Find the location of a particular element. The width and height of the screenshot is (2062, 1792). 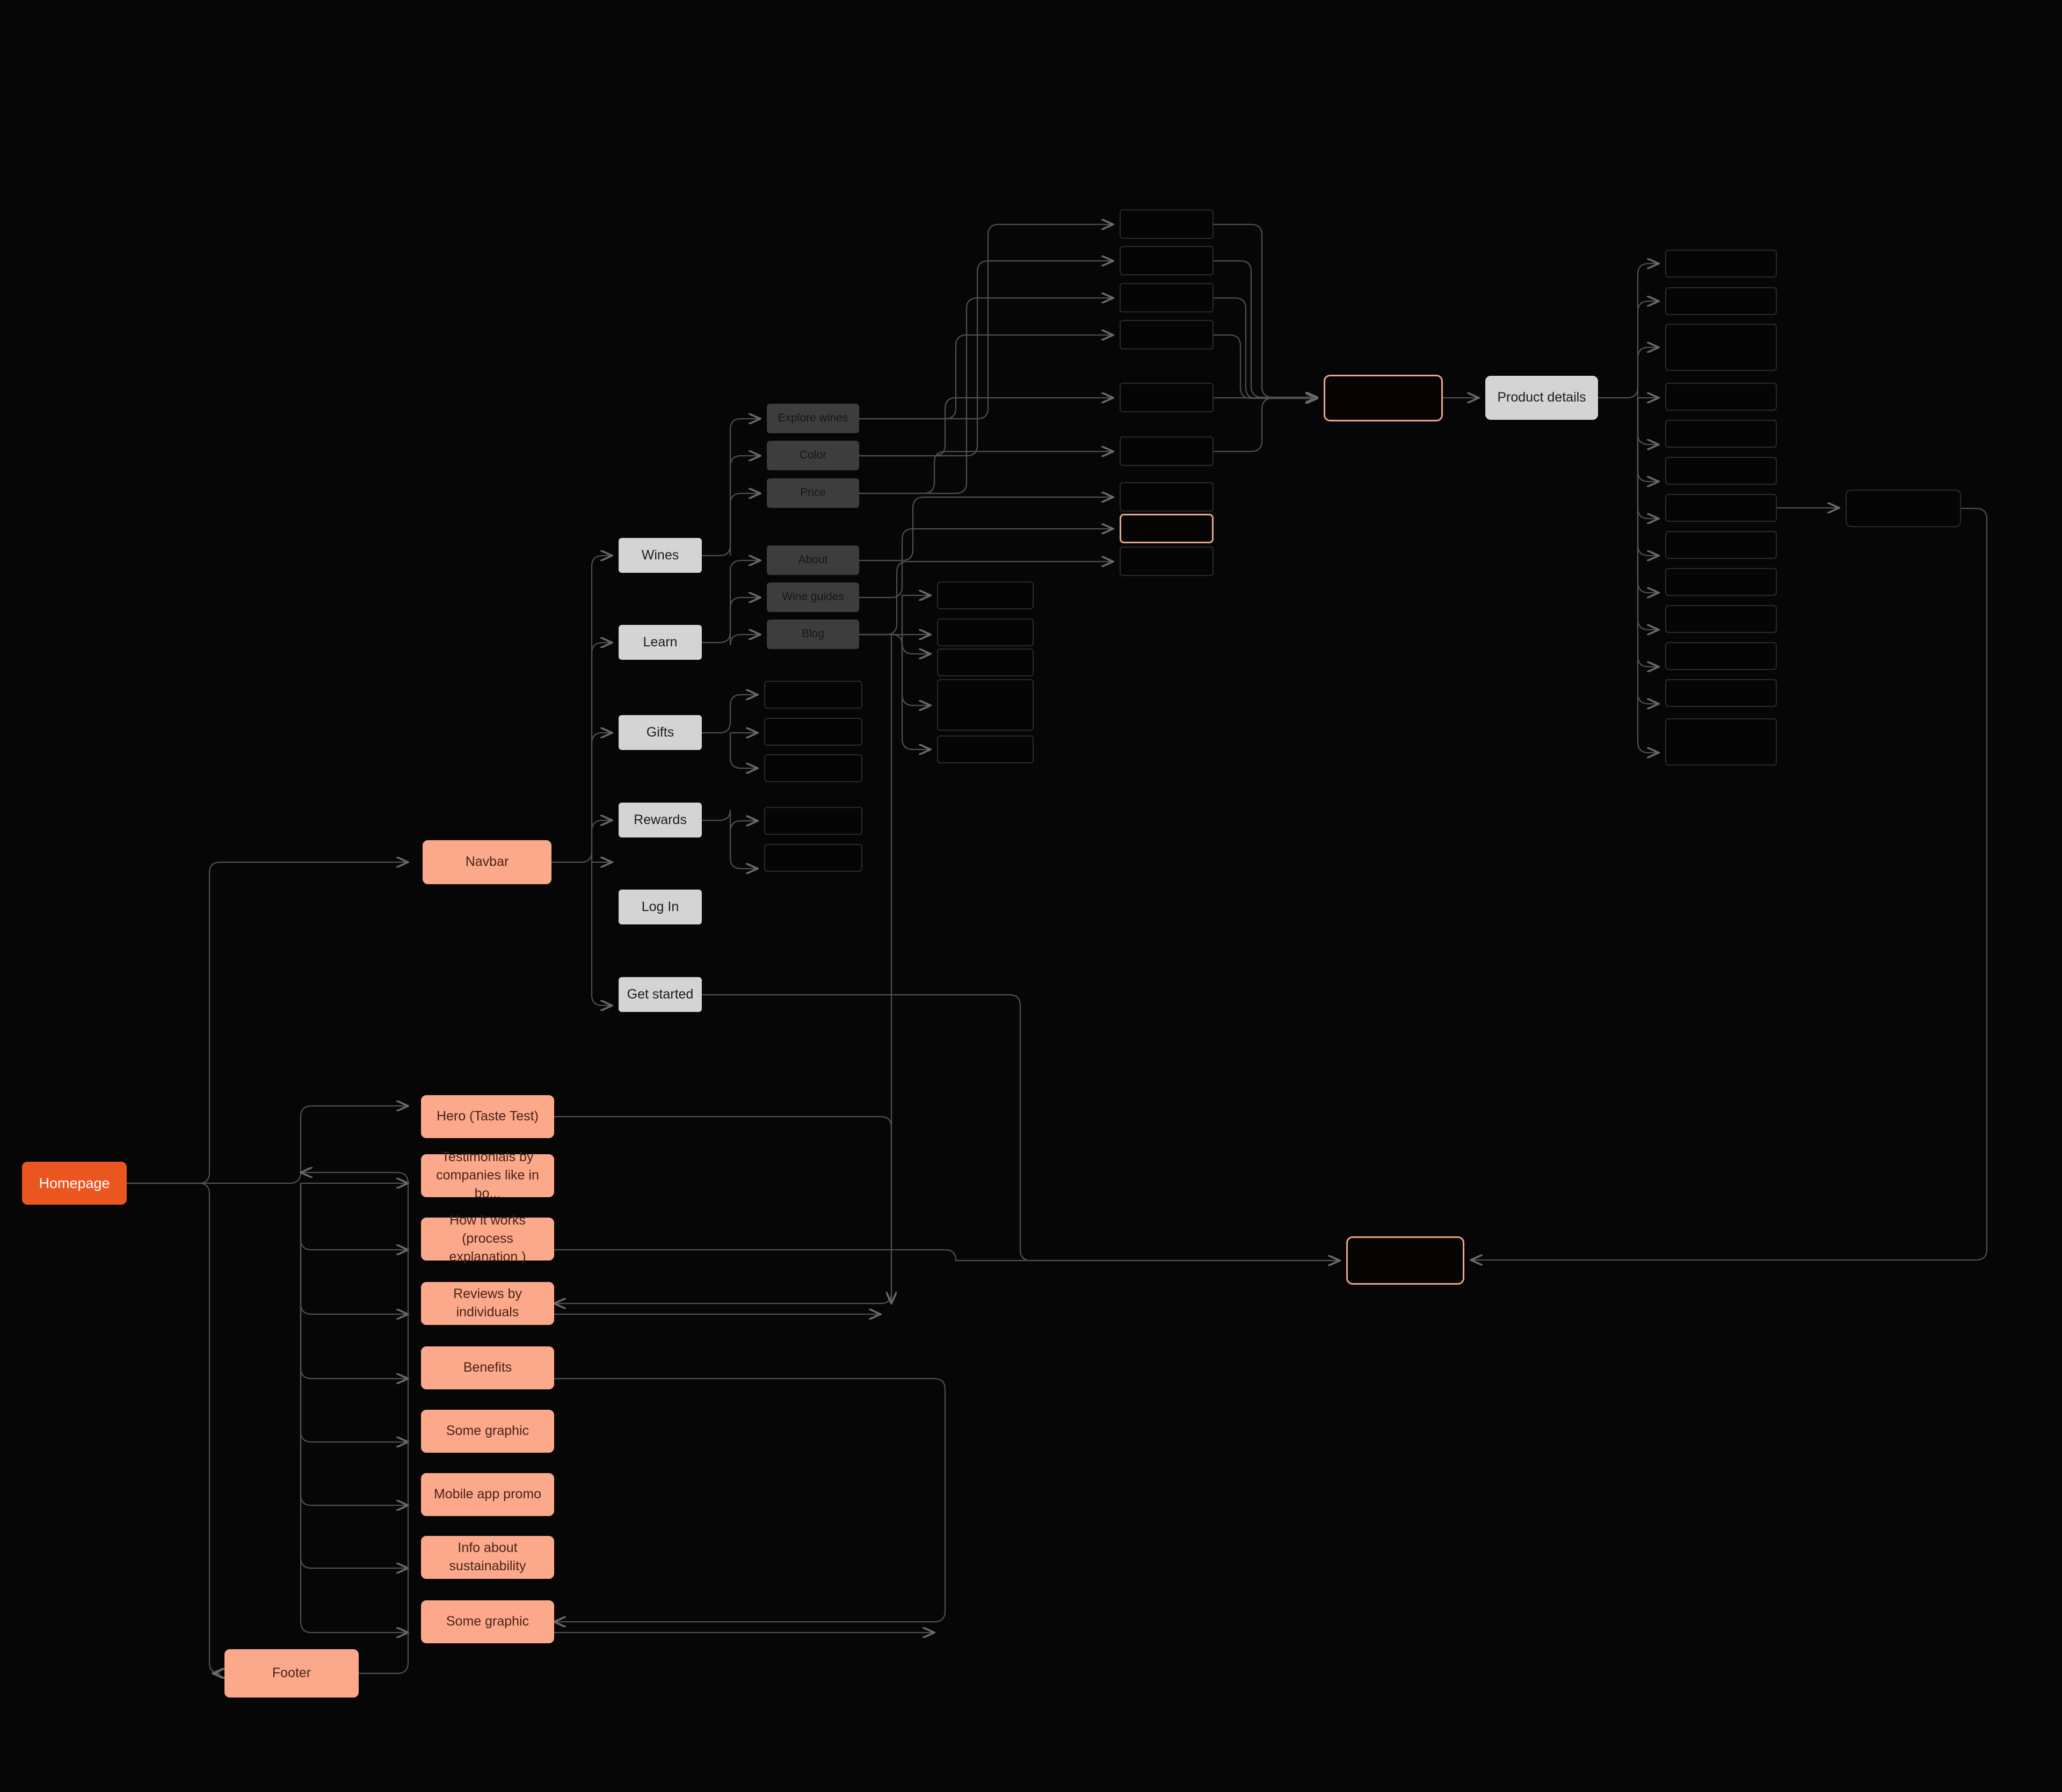

node-hero: Hero (Taste Test) is located at coordinates (487, 1116).